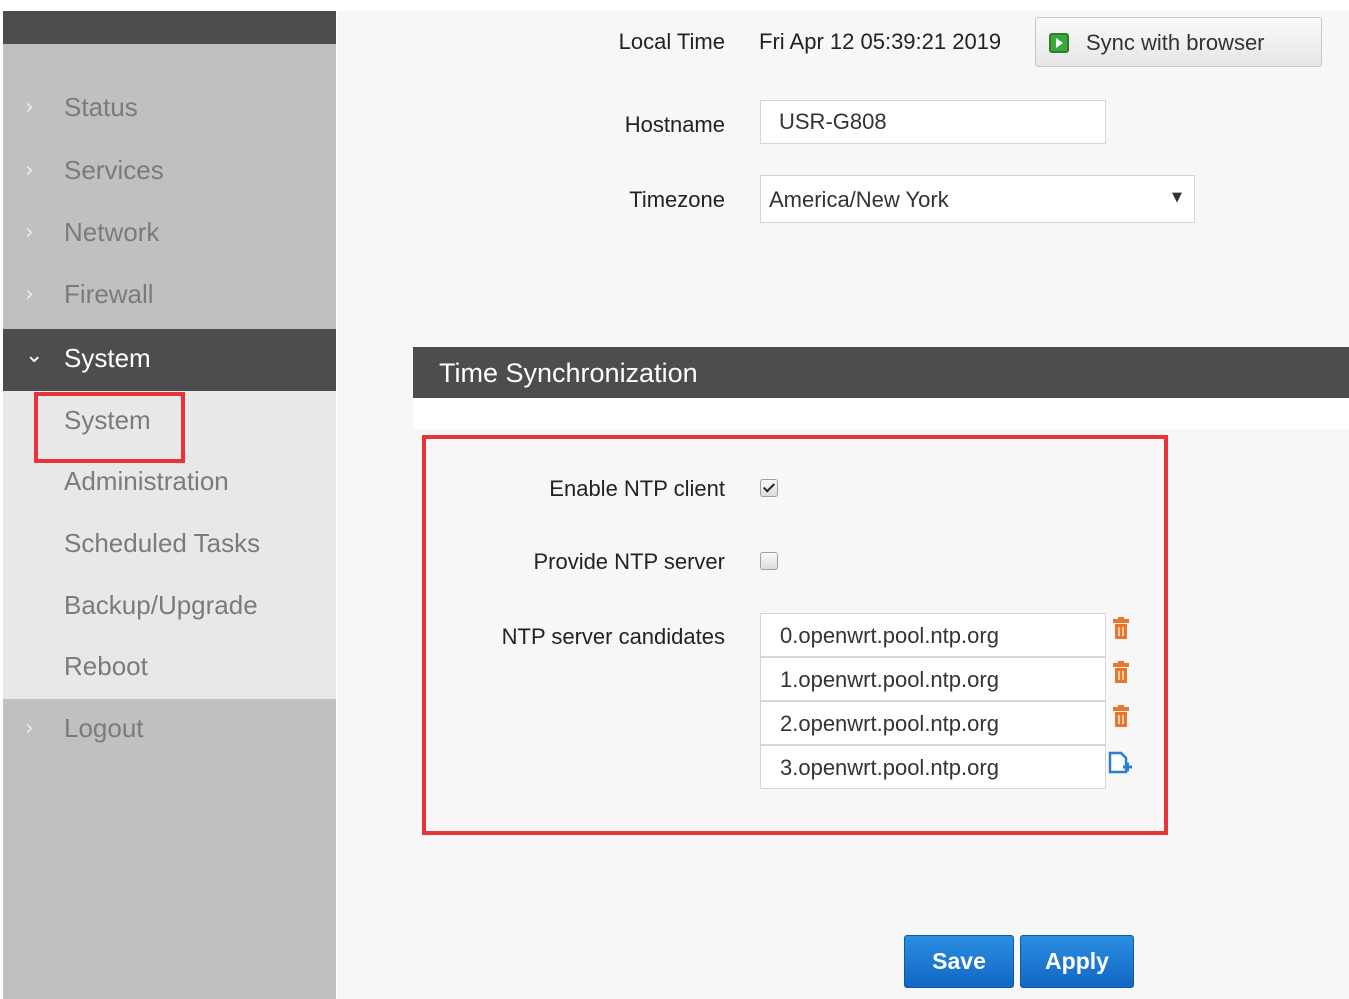  Describe the element at coordinates (637, 488) in the screenshot. I see `enable-ntp-label: Enable NTP client` at that location.